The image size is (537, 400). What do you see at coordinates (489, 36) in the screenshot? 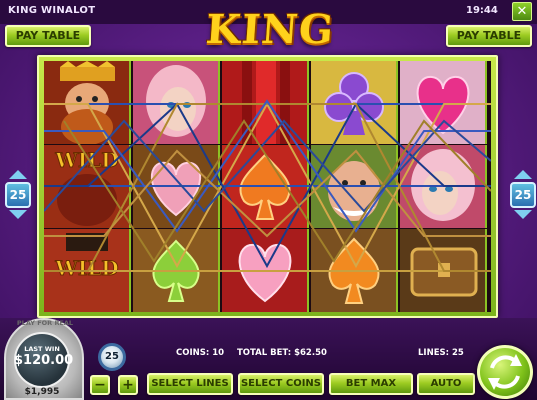
I see `pay-table-button-right: PAY TABLE` at bounding box center [489, 36].